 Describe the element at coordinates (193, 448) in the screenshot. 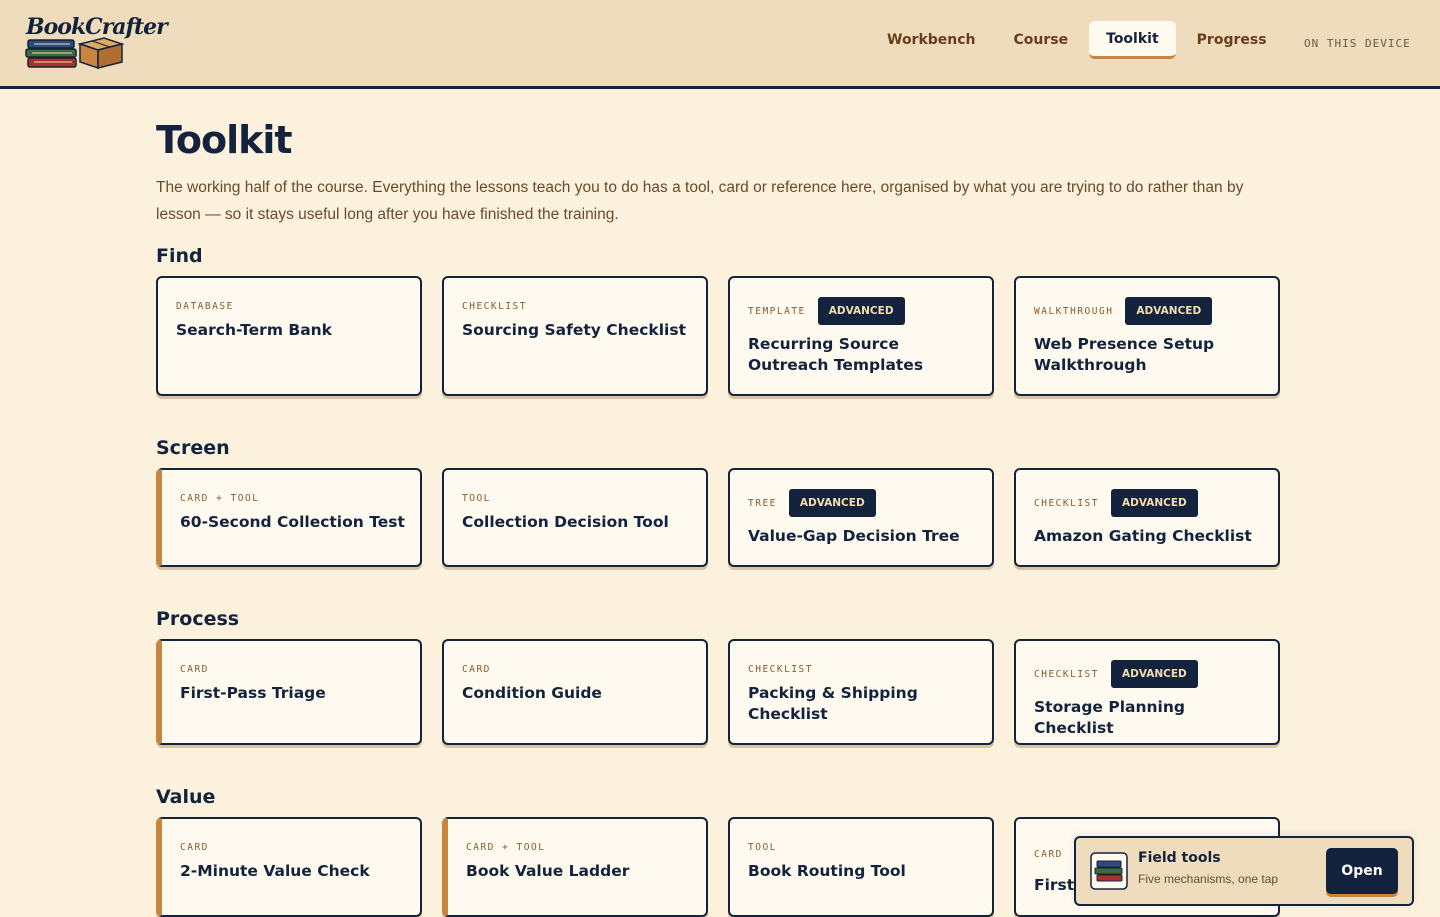

I see `section-title-screen: Screen` at that location.